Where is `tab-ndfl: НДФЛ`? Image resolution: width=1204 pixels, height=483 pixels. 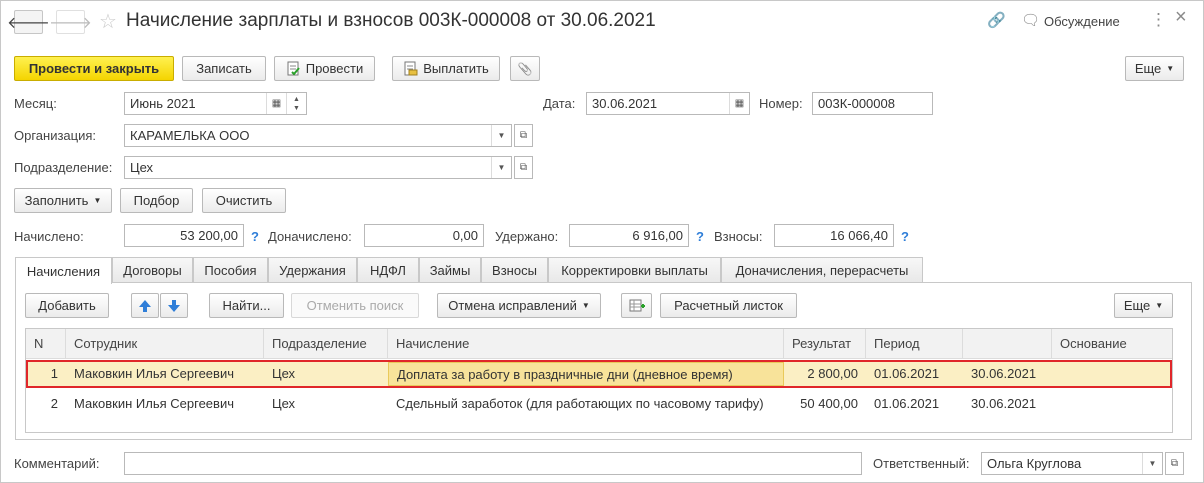 tab-ndfl: НДФЛ is located at coordinates (388, 270).